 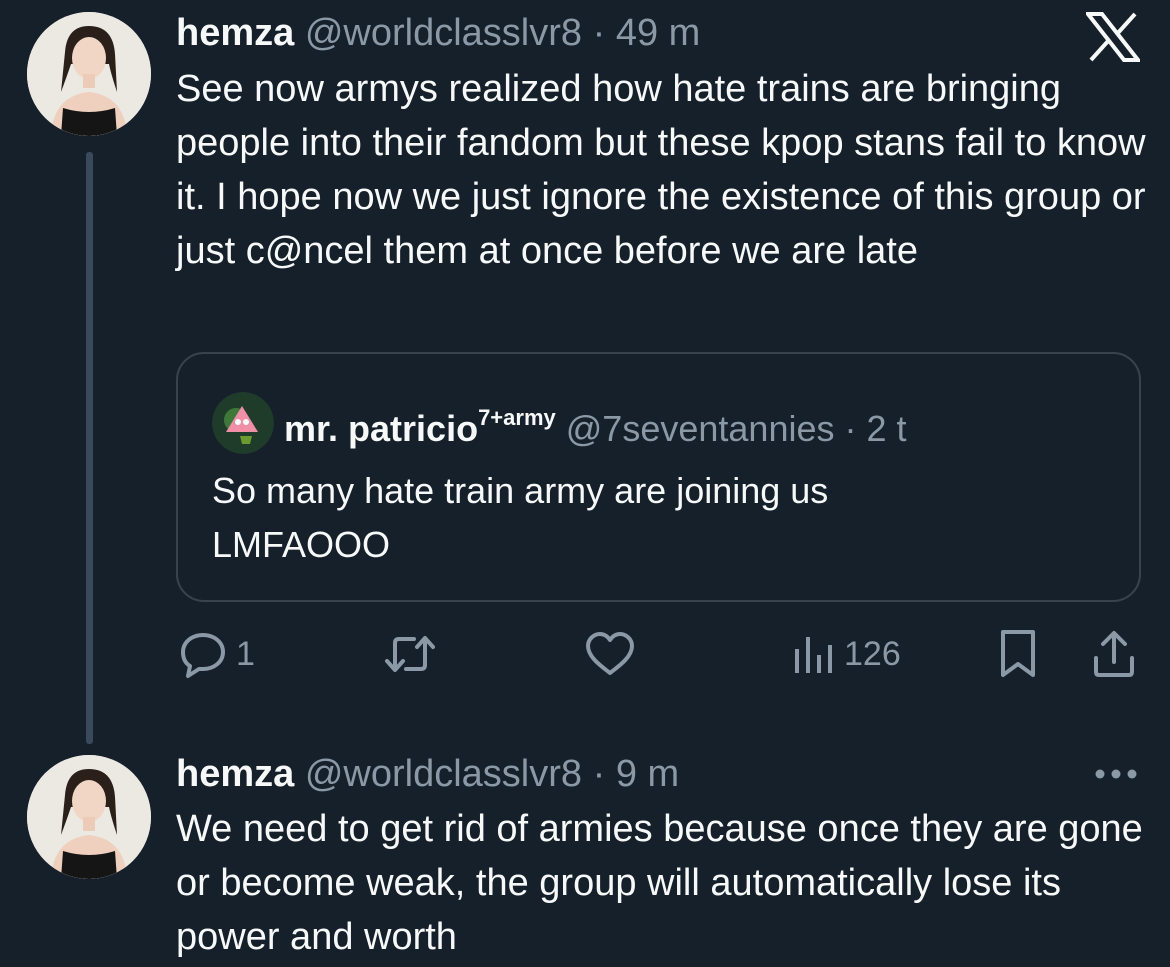 I want to click on views-icon, so click(x=814, y=654).